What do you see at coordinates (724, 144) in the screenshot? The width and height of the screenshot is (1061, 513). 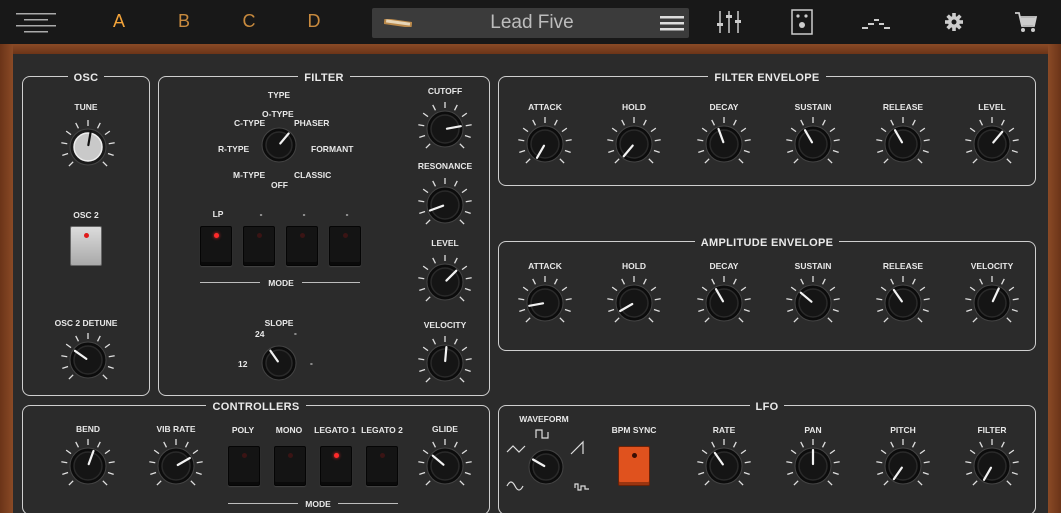 I see `filter-env-decay-knob` at bounding box center [724, 144].